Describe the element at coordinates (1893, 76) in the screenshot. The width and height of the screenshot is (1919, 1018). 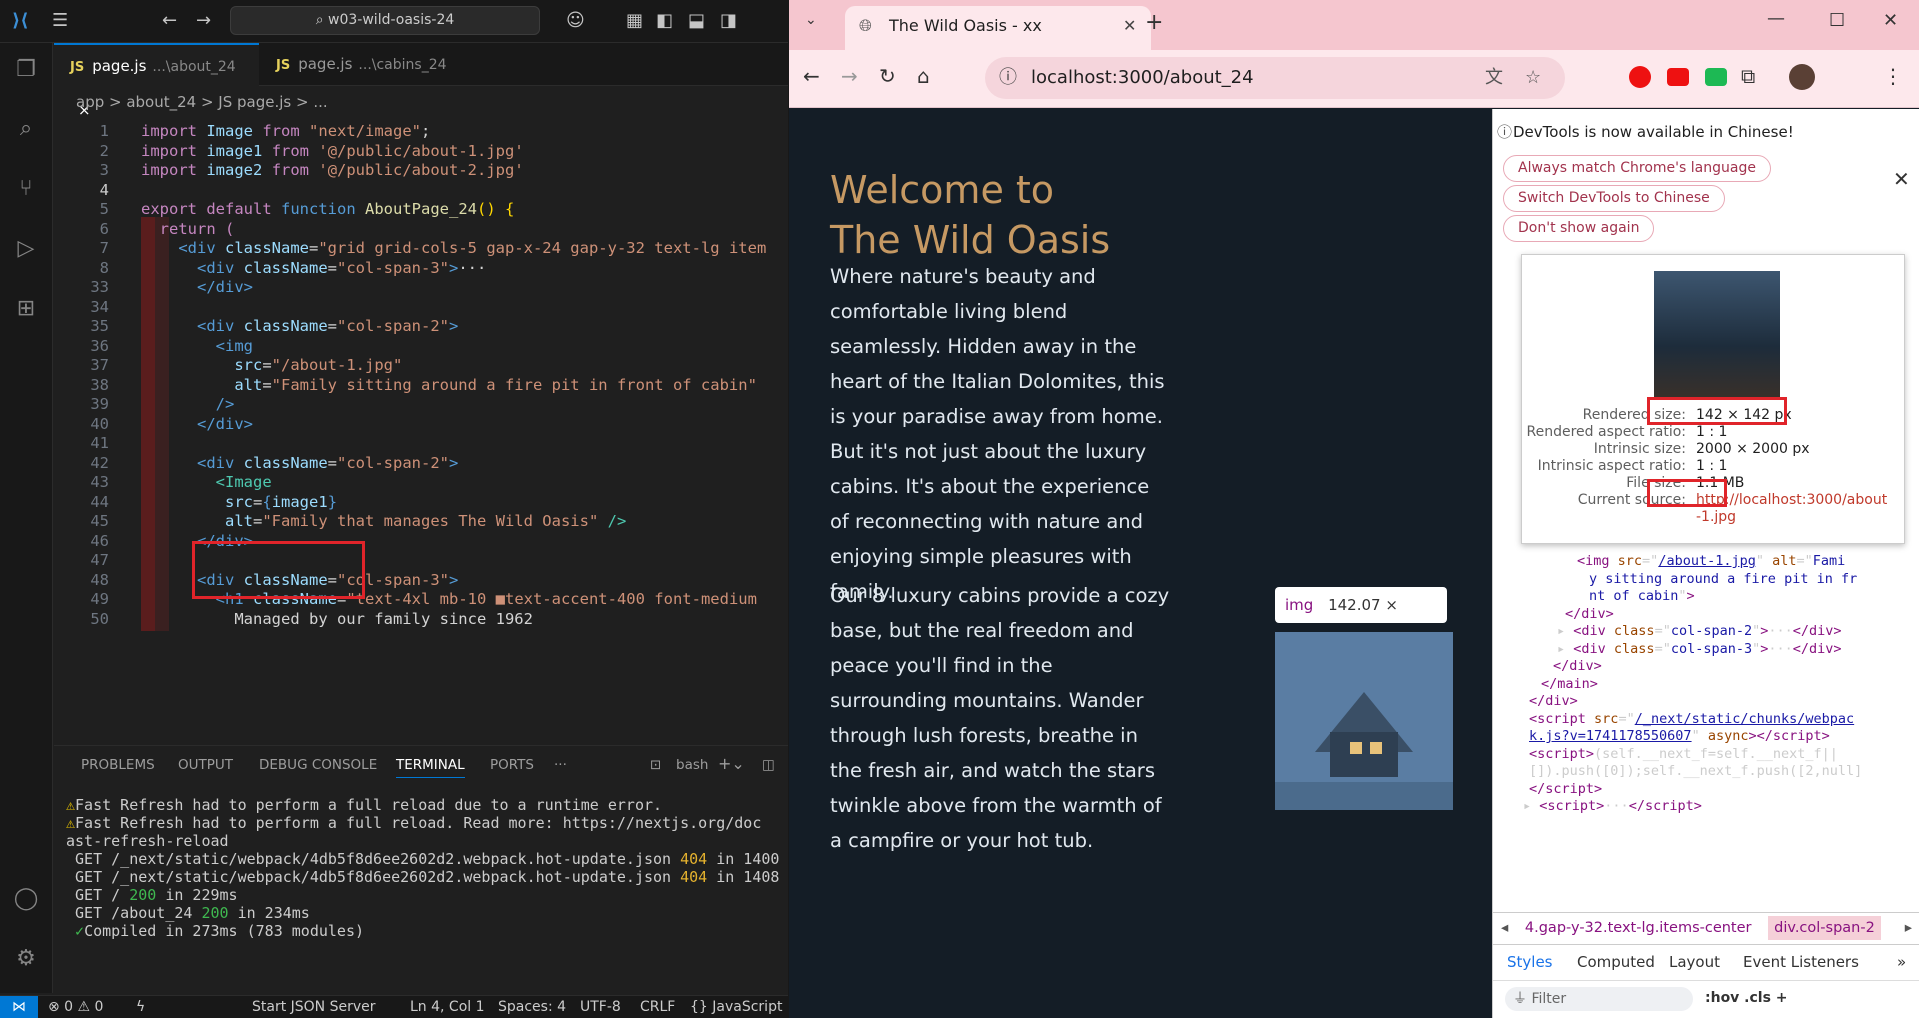
I see `chrome-menu-icon: ⋮` at that location.